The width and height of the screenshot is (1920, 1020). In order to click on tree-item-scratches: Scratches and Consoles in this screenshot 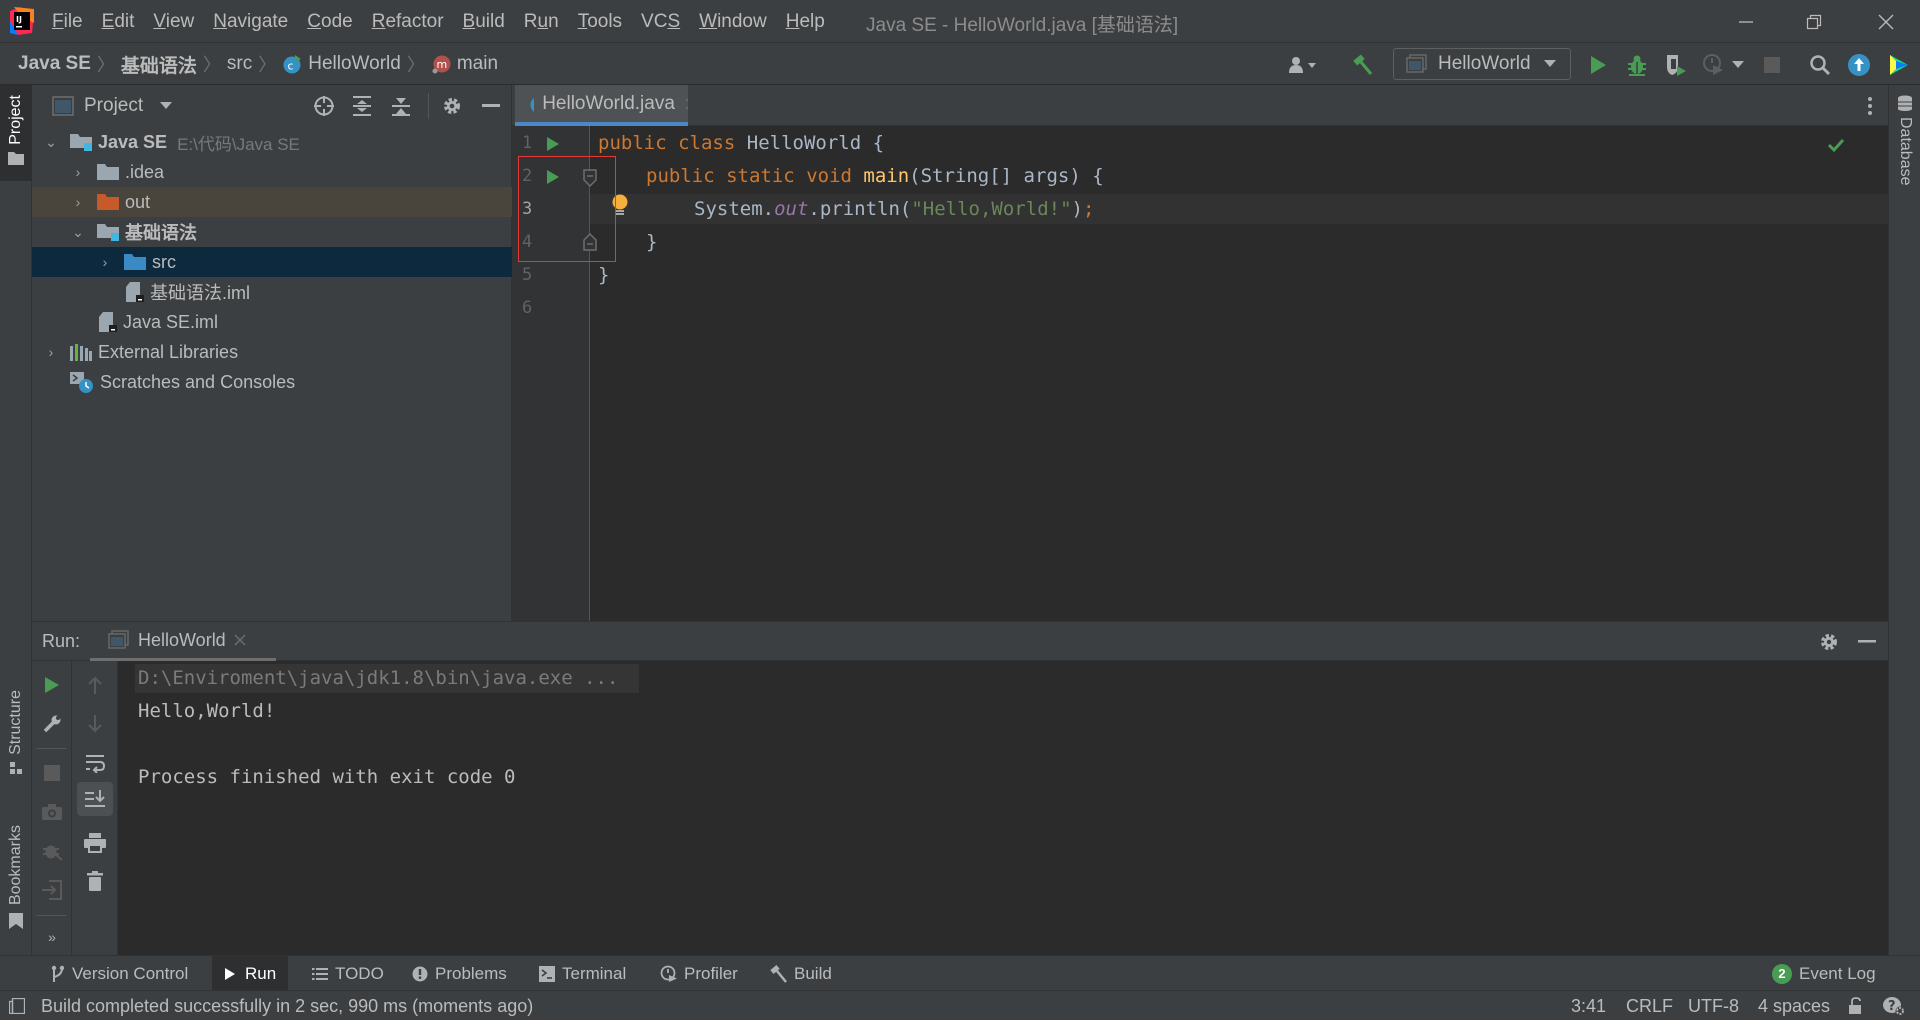, I will do `click(272, 382)`.